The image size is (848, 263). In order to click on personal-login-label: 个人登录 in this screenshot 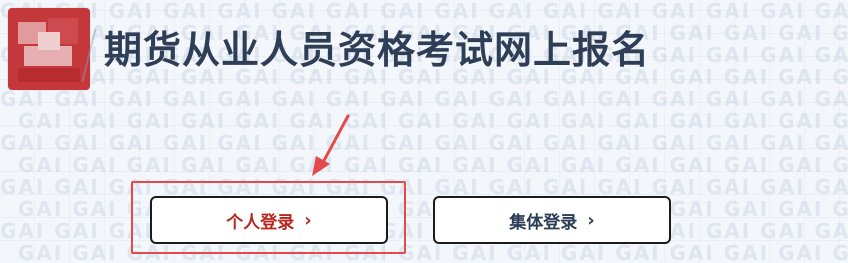, I will do `click(260, 222)`.